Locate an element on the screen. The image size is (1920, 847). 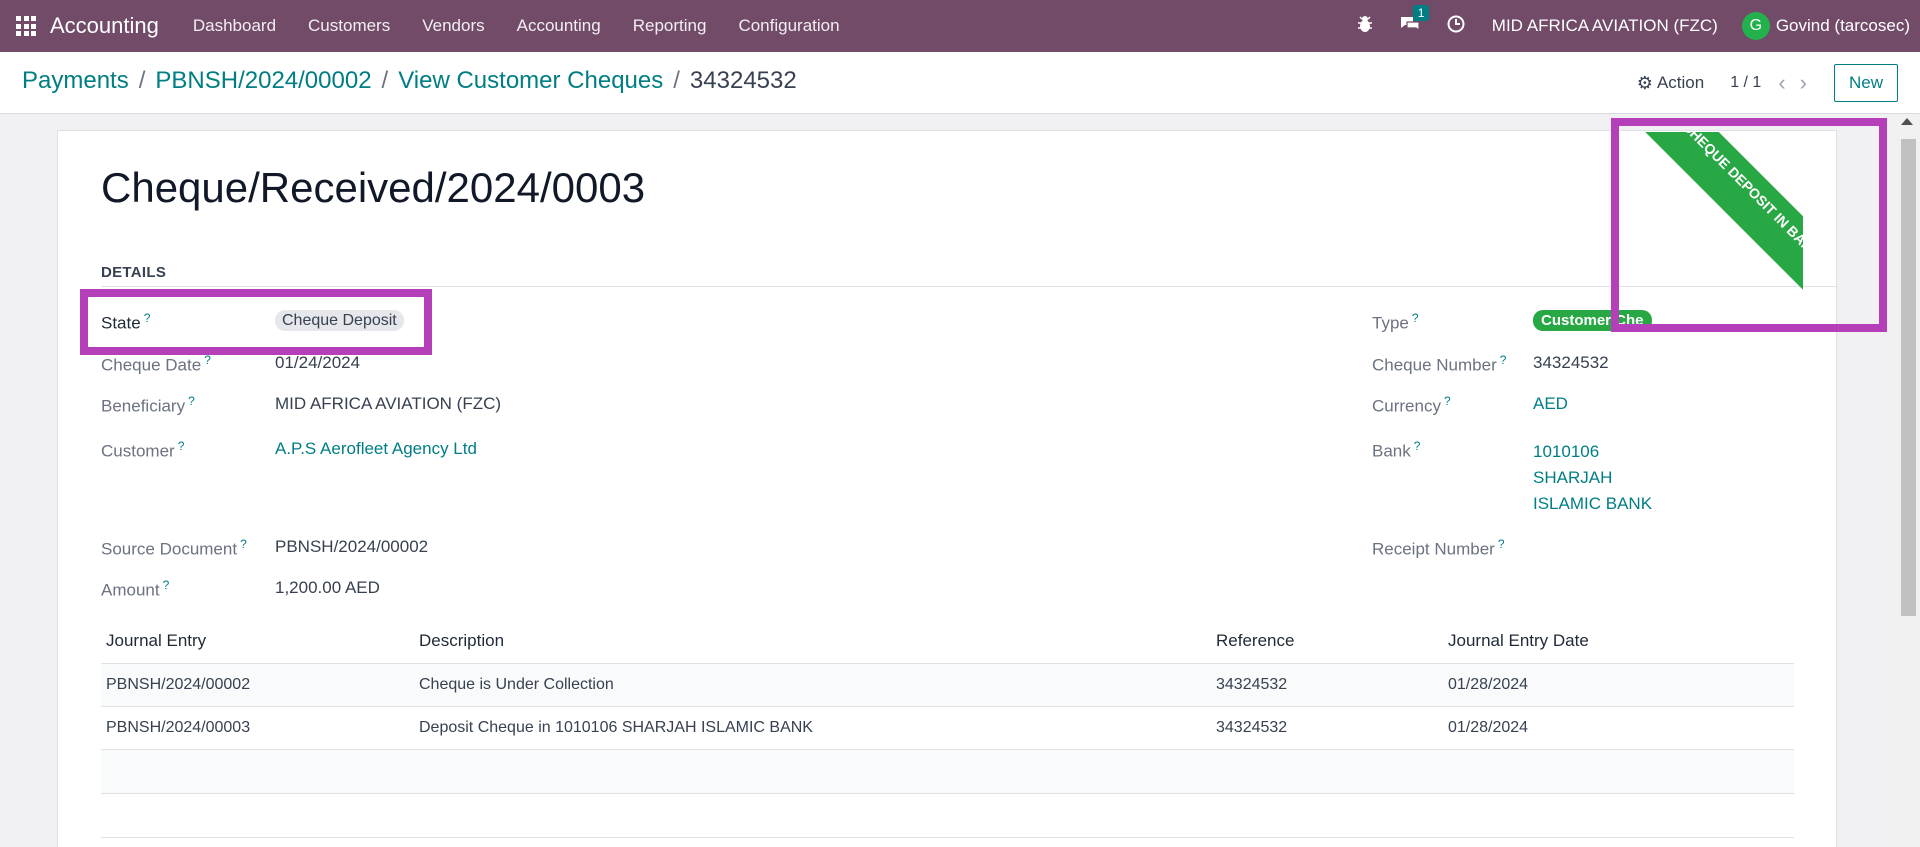
status-ribbon-label: CHEQUE DEPOSIT IN BANK is located at coordinates (1723, 212).